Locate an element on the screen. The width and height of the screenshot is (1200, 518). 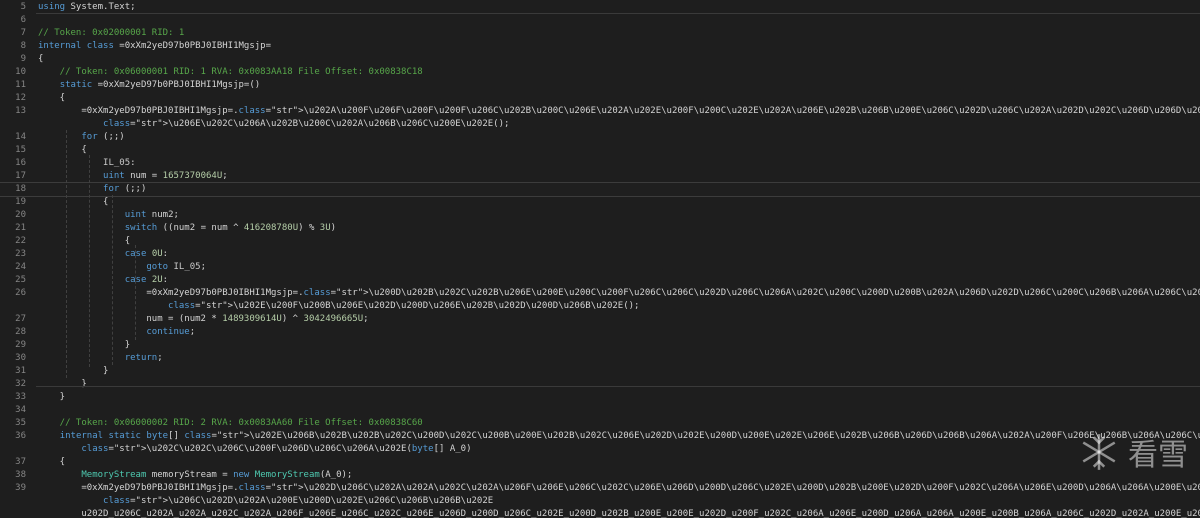
line-code: goto IL_05; is located at coordinates (176, 267).